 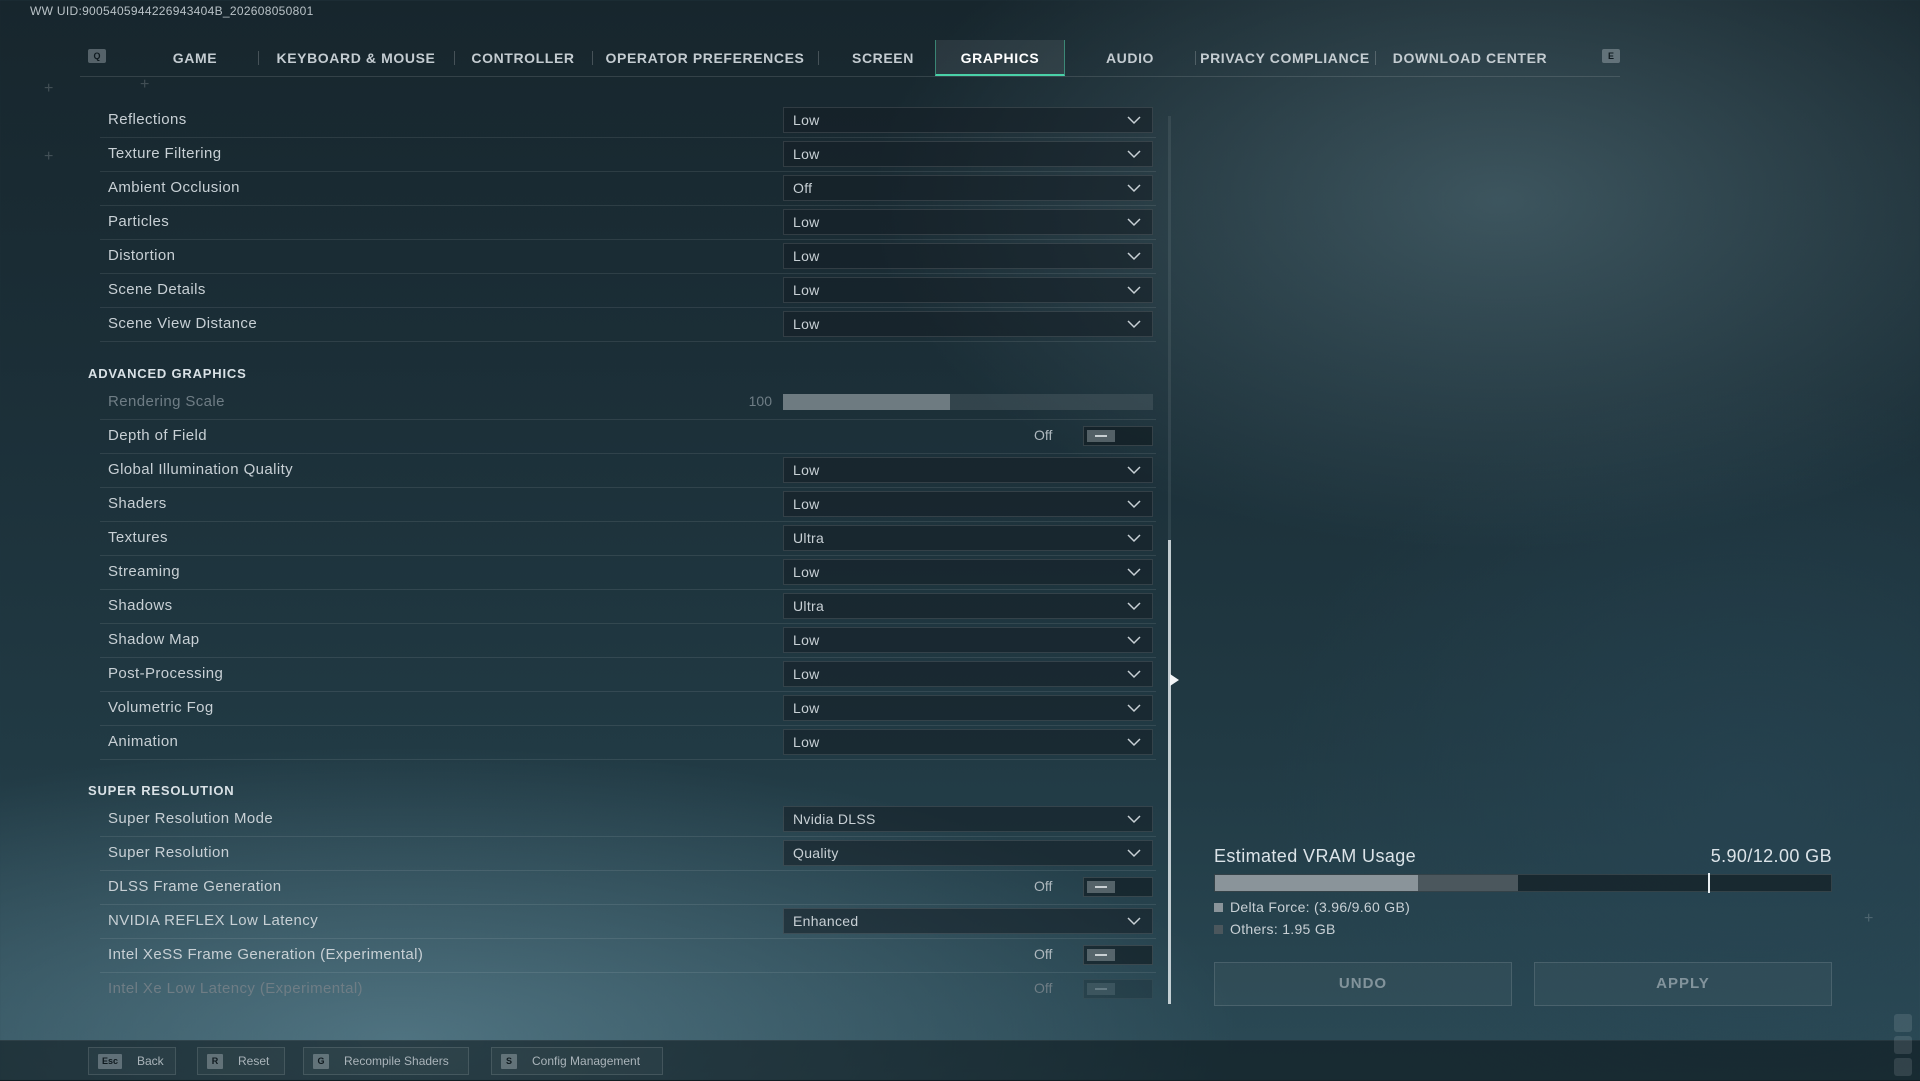 What do you see at coordinates (968, 819) in the screenshot?
I see `super-resolution-mode-dropdown: Nvidia DLSS` at bounding box center [968, 819].